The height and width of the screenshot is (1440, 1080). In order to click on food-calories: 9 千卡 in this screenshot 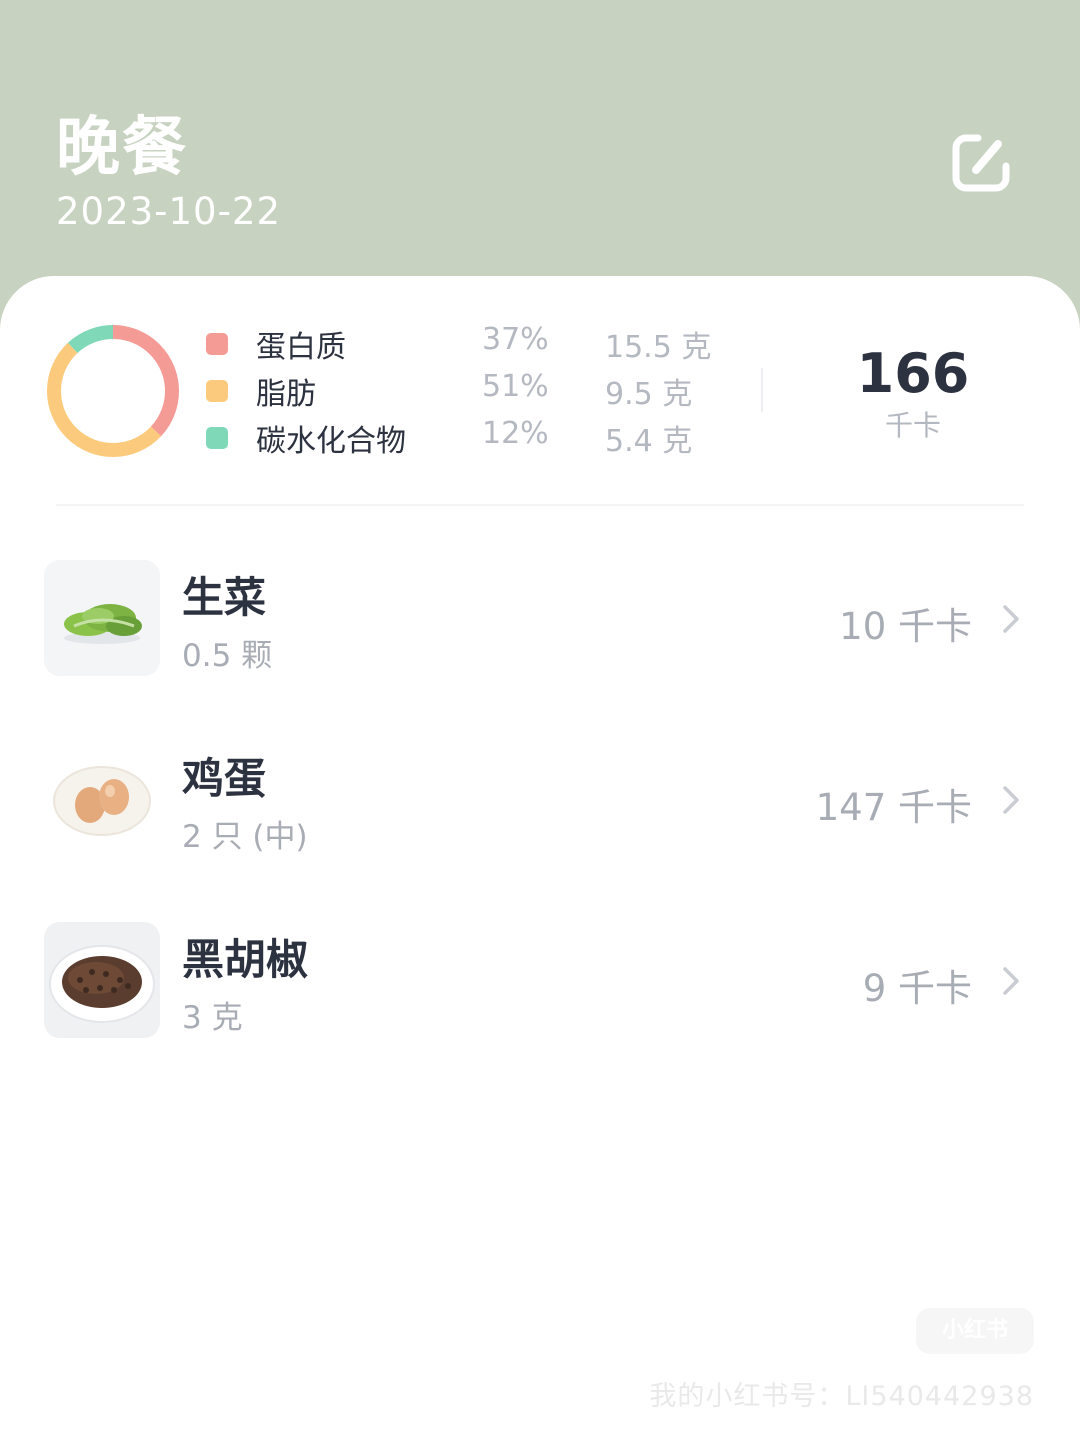, I will do `click(917, 988)`.